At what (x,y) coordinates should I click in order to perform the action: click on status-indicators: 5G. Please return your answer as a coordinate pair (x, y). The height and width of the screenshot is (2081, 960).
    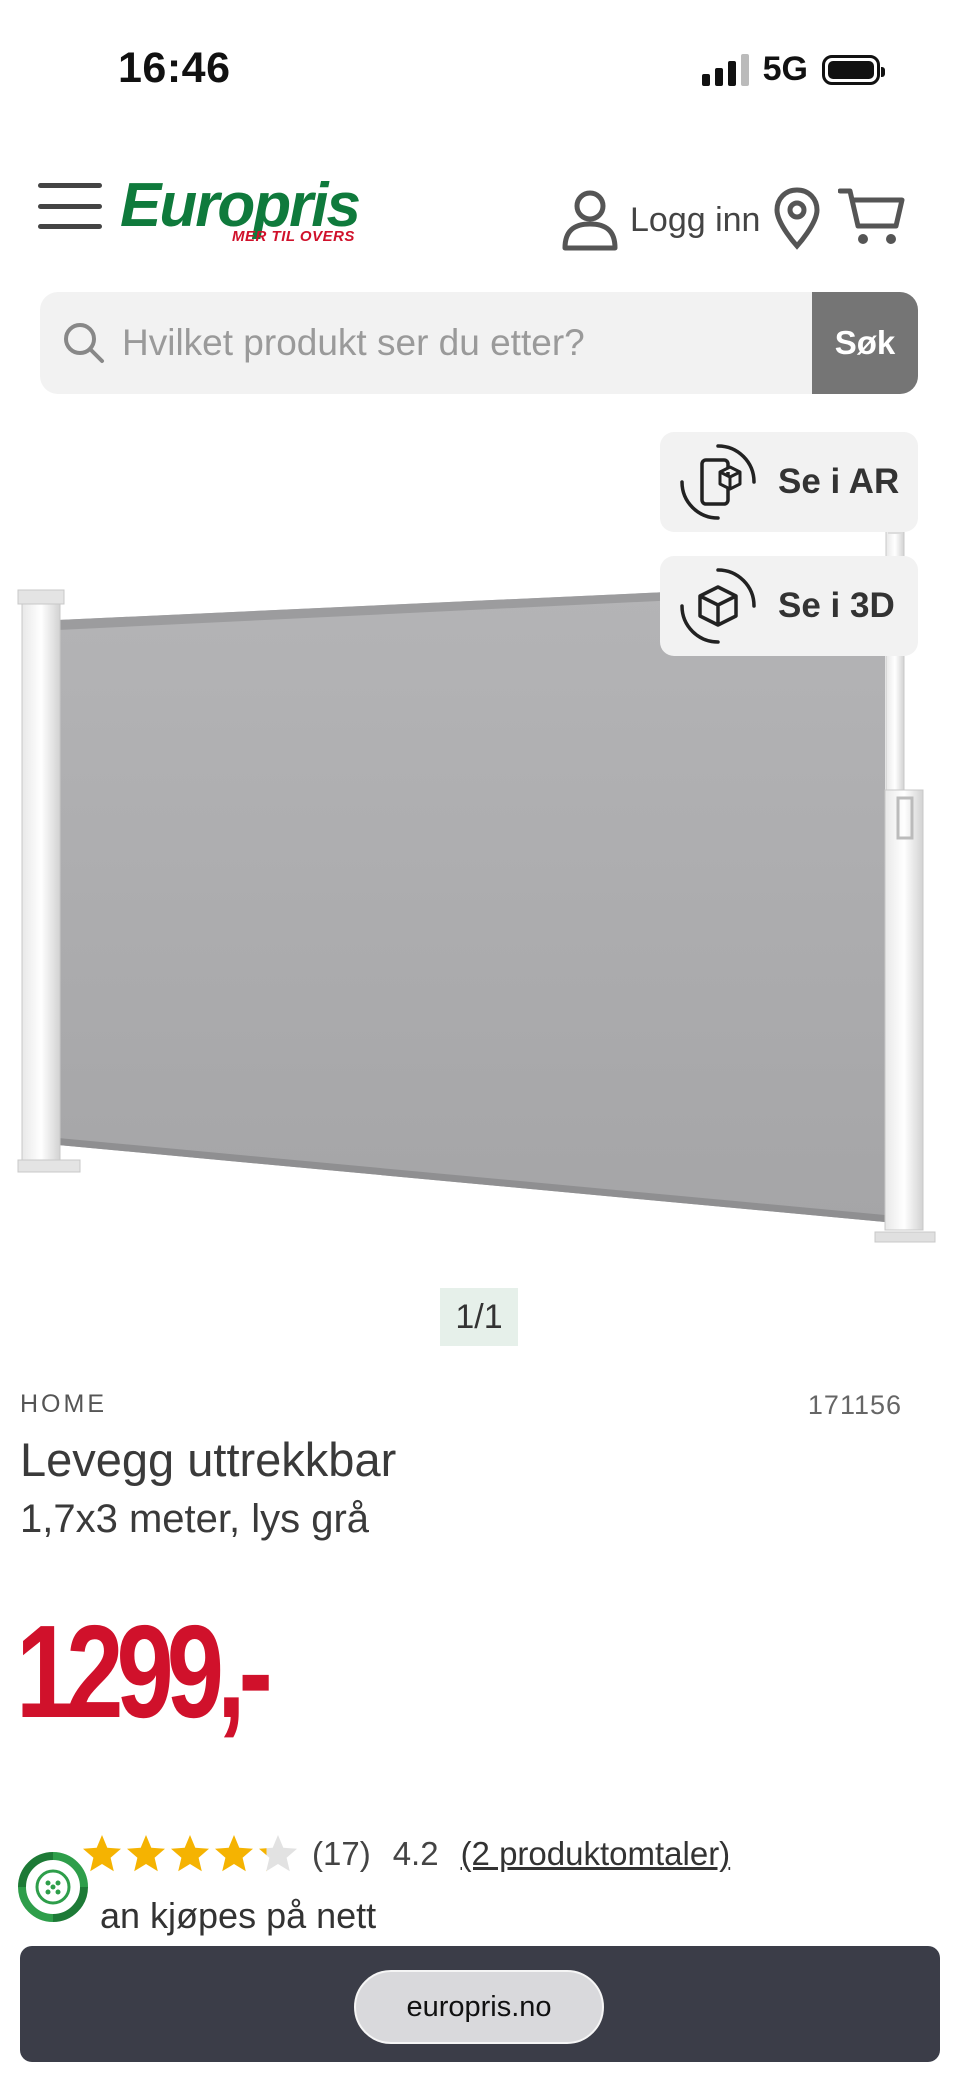
    Looking at the image, I should click on (793, 69).